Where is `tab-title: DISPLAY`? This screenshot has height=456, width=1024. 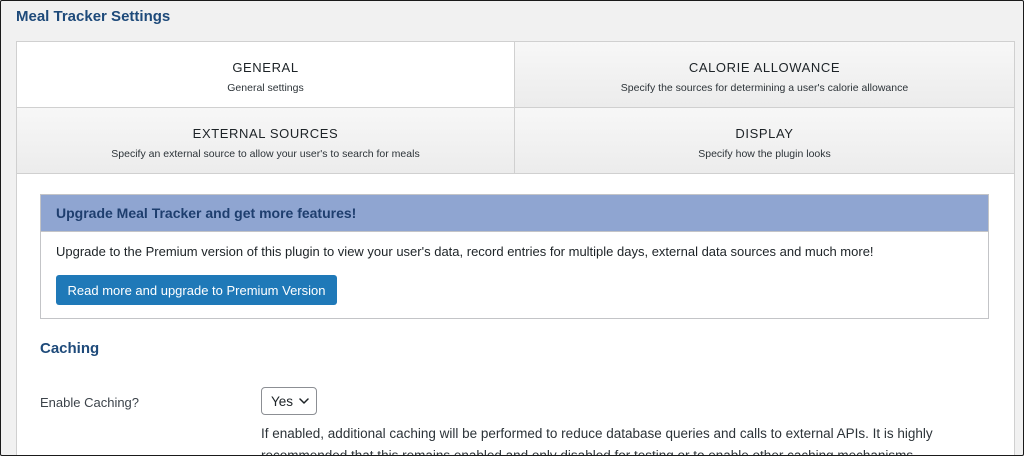
tab-title: DISPLAY is located at coordinates (764, 133).